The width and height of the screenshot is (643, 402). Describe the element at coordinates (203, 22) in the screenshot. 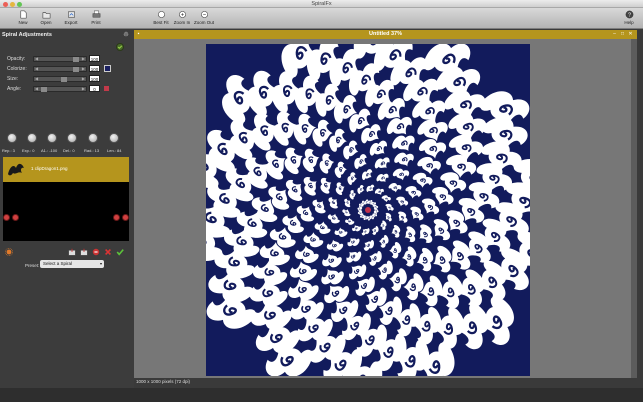

I see `zoom-out-label: Zoom Out` at that location.